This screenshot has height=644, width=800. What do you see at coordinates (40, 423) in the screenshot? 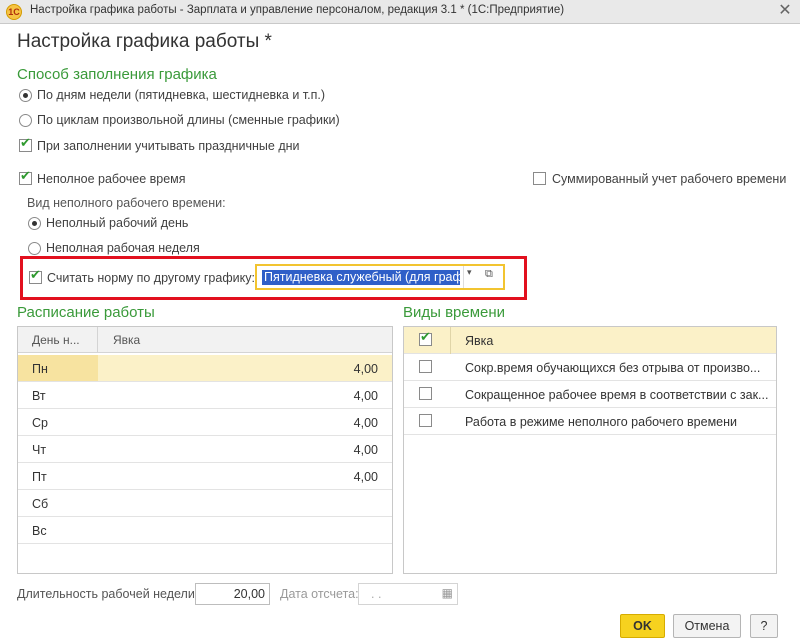
I see `row-day: Ср` at bounding box center [40, 423].